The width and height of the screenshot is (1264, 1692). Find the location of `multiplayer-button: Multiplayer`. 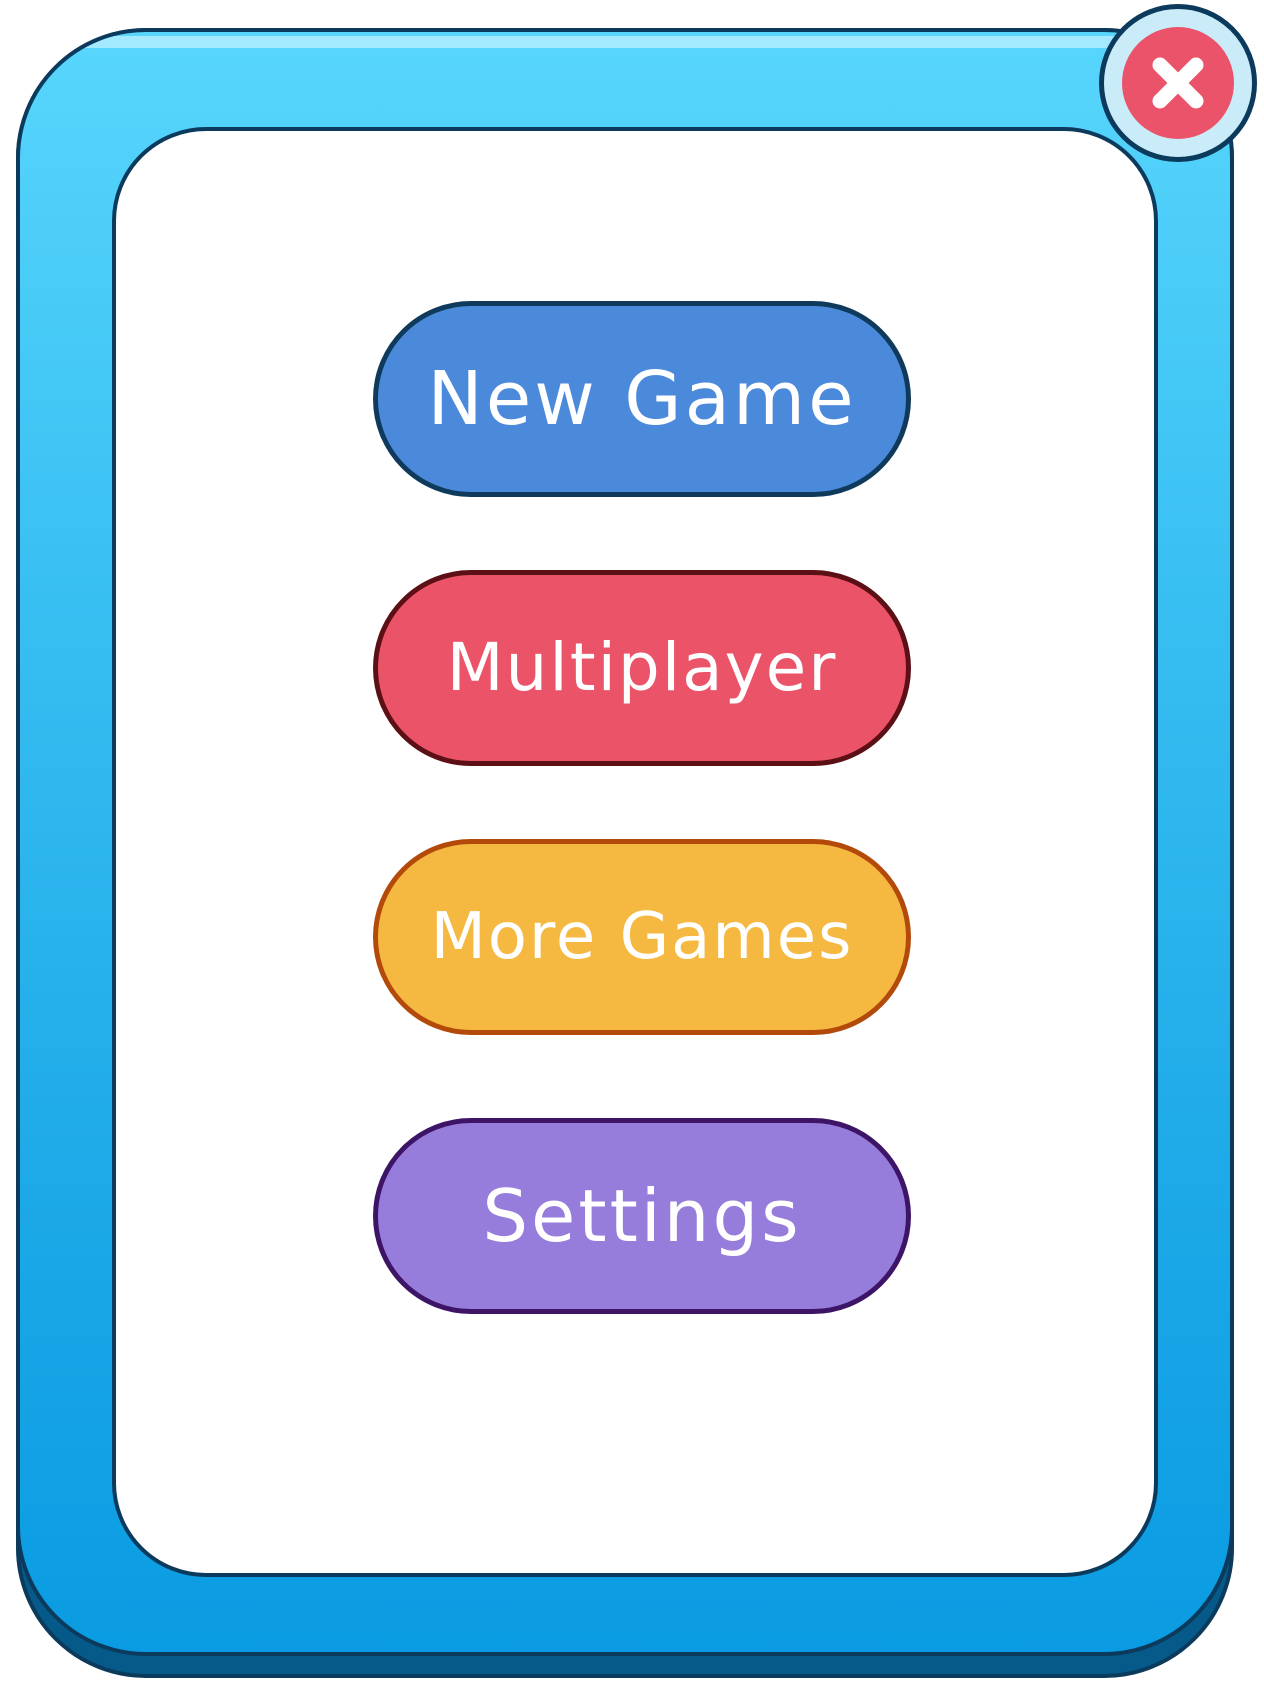

multiplayer-button: Multiplayer is located at coordinates (642, 668).